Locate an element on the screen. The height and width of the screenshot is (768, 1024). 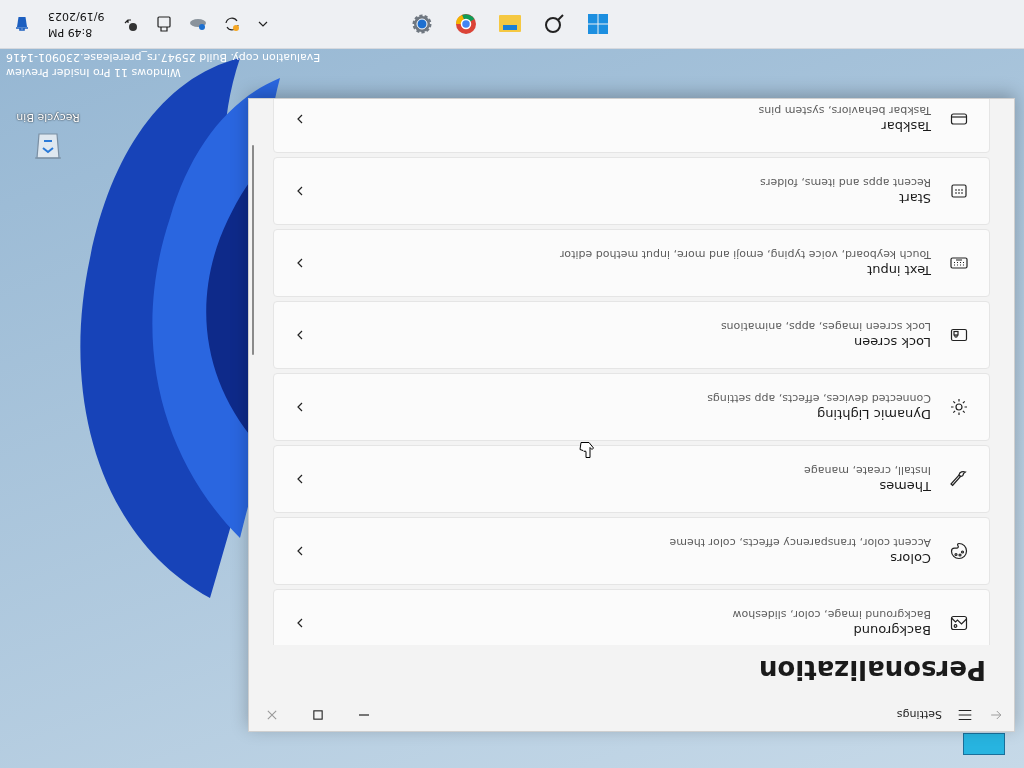
window-title: Settings is located at coordinates (919, 715).